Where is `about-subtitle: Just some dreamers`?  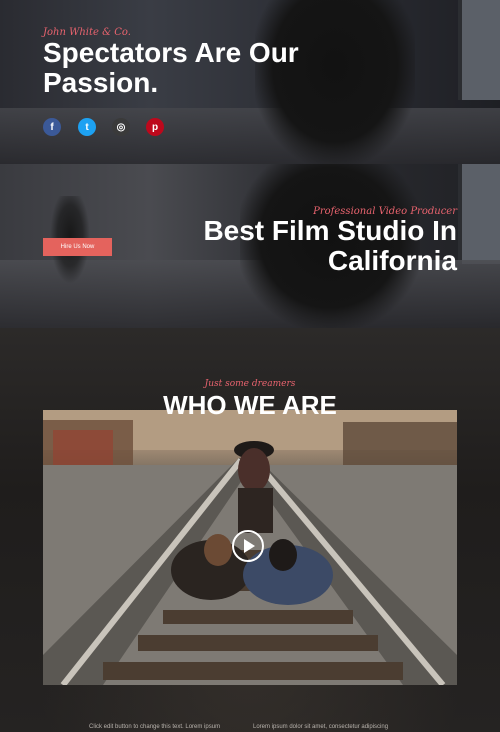 about-subtitle: Just some dreamers is located at coordinates (250, 384).